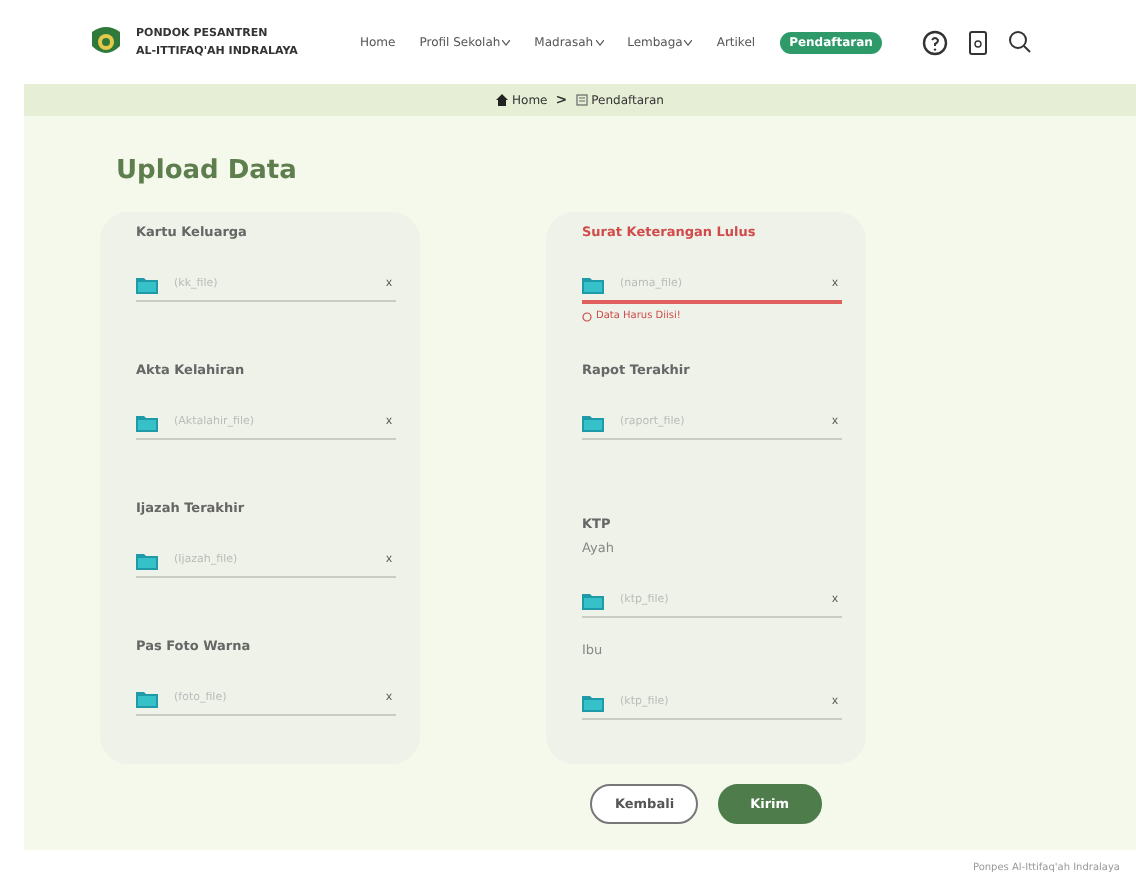 The image size is (1136, 886). What do you see at coordinates (581, 100) in the screenshot?
I see `document-icon` at bounding box center [581, 100].